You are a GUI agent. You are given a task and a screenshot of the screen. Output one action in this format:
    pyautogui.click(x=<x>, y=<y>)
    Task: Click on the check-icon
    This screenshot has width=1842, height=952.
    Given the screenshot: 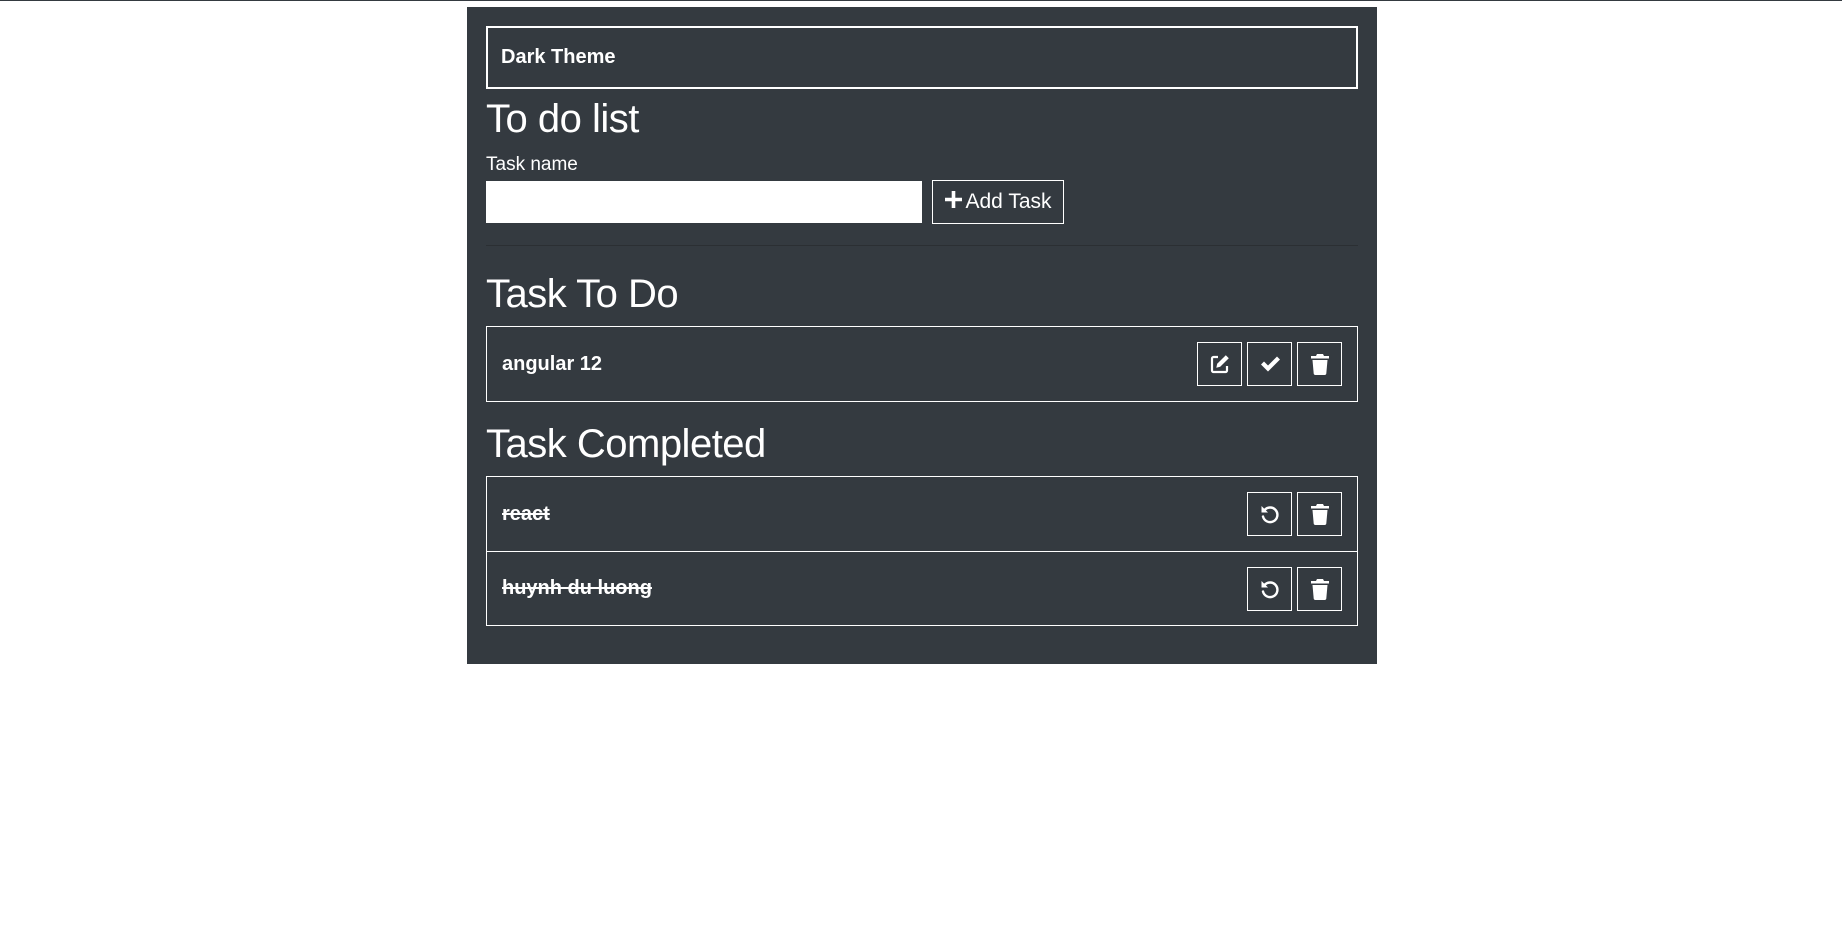 What is the action you would take?
    pyautogui.click(x=1270, y=364)
    